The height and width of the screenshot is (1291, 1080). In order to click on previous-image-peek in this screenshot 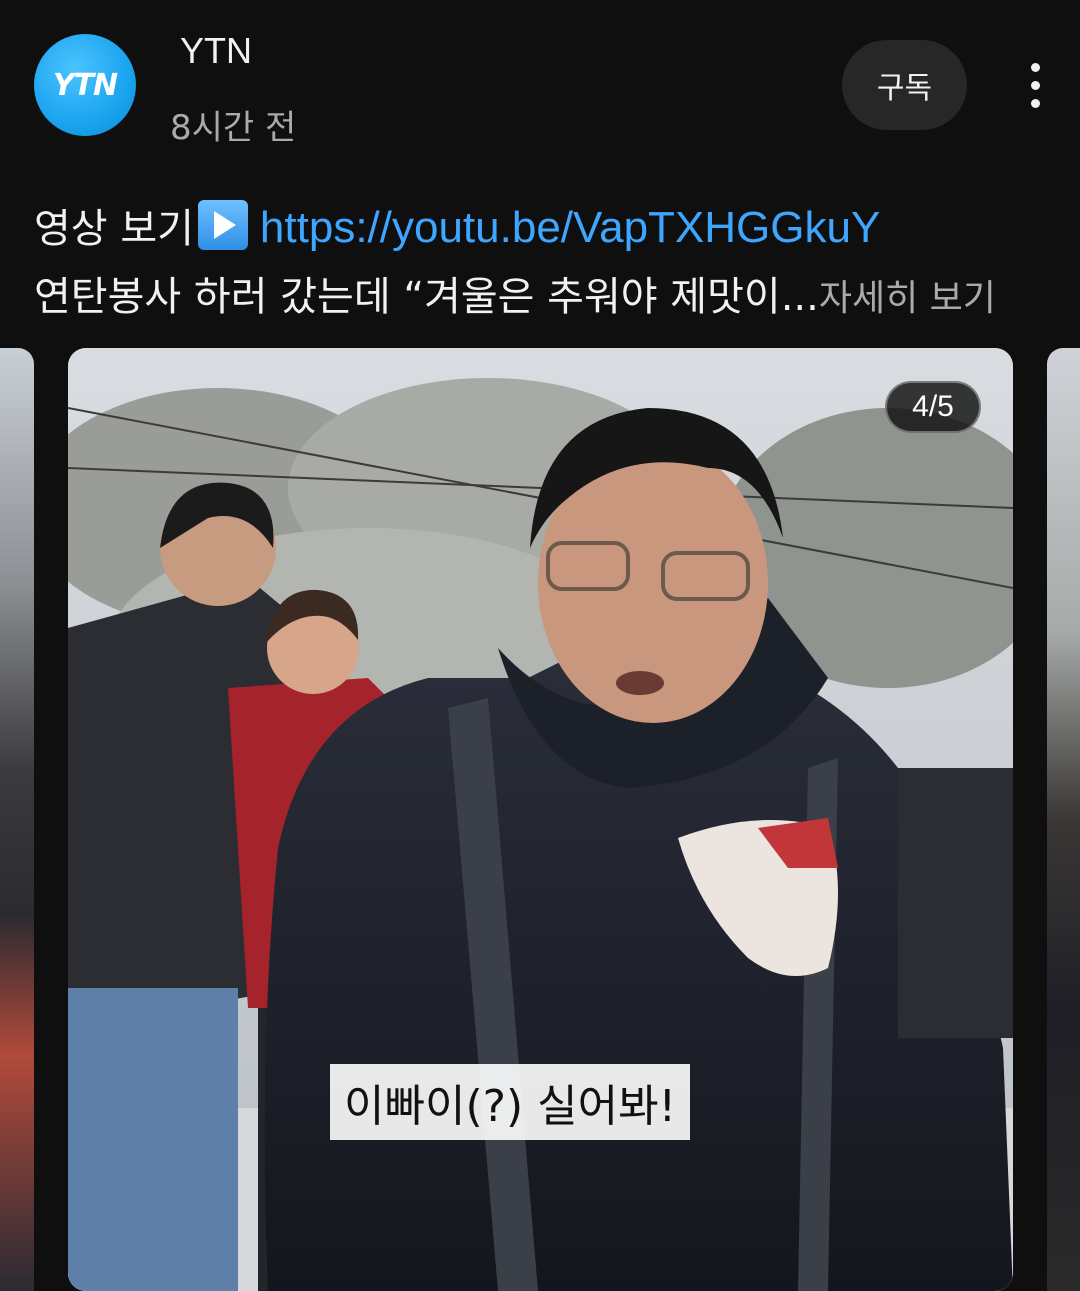, I will do `click(17, 819)`.